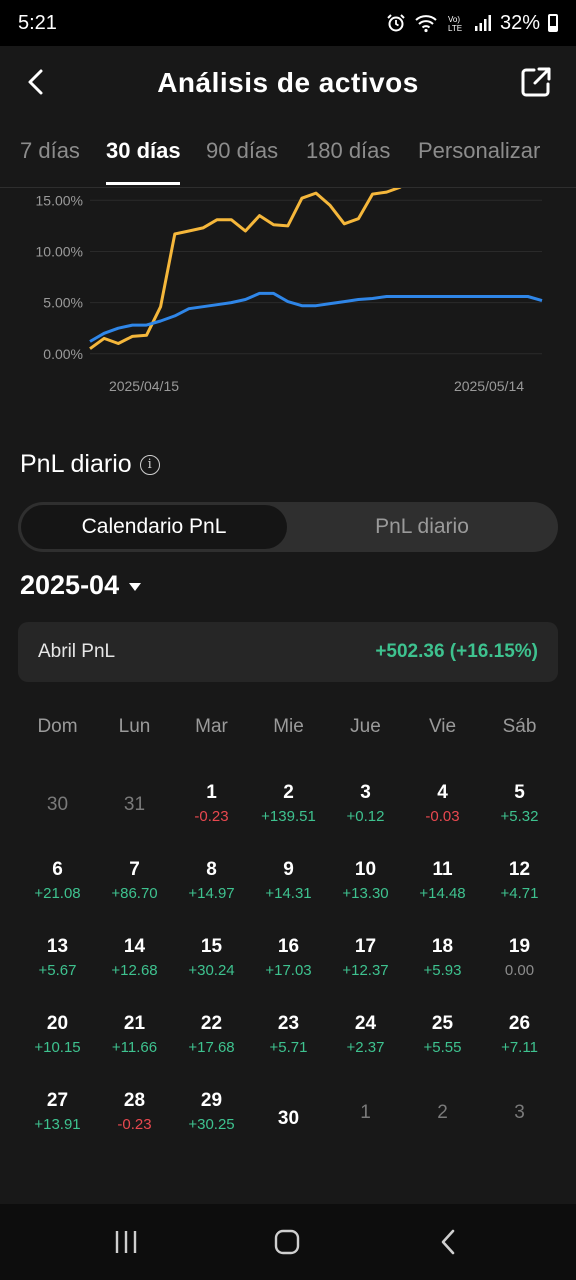  What do you see at coordinates (288, 885) in the screenshot?
I see `calendar-day-cell: 9 +14.31` at bounding box center [288, 885].